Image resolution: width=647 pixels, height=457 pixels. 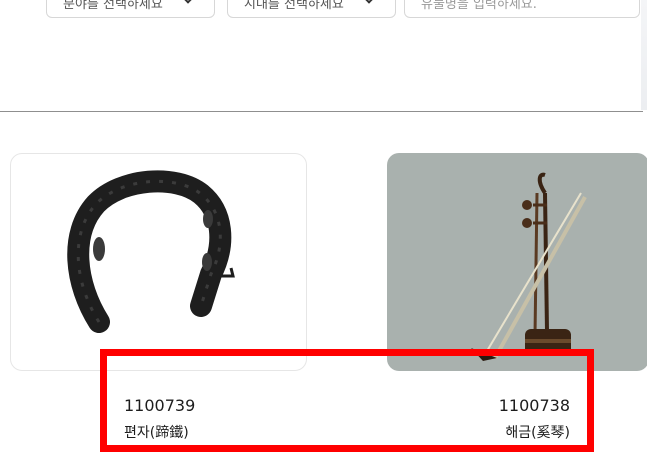 What do you see at coordinates (479, 6) in the screenshot?
I see `search-placeholder: 유물명을 입력하세요.` at bounding box center [479, 6].